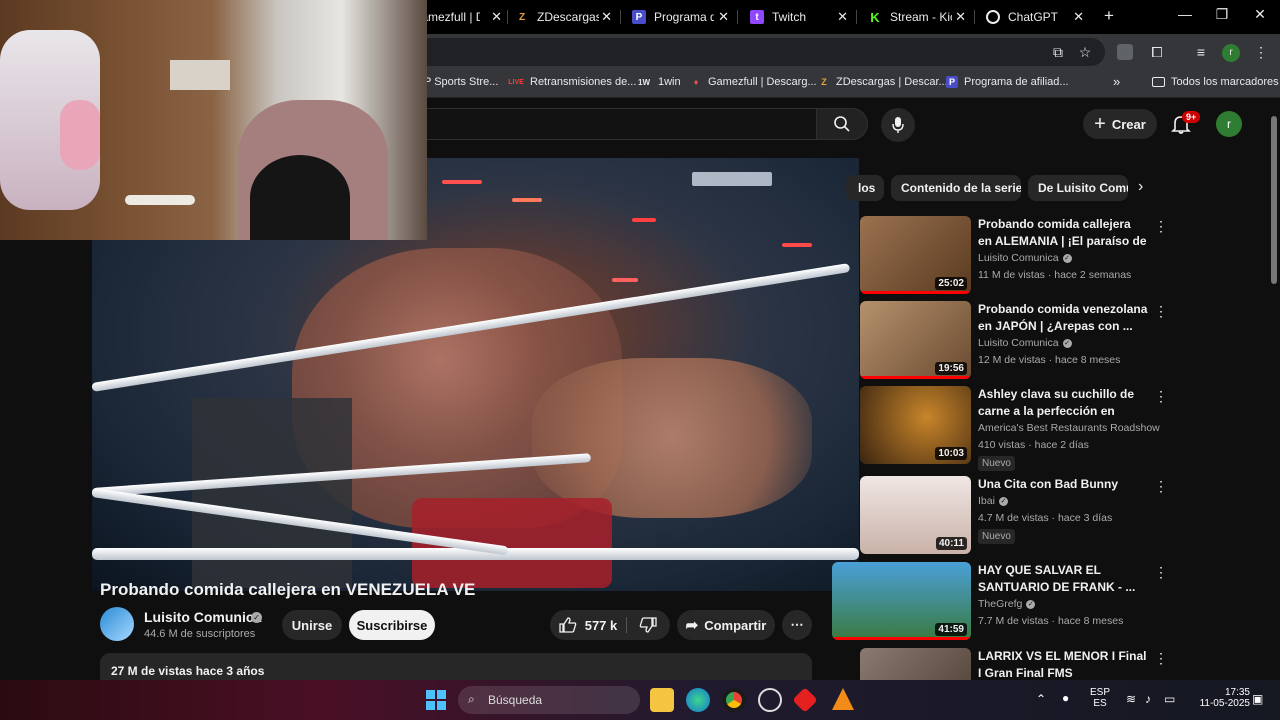  What do you see at coordinates (662, 700) in the screenshot?
I see `file-explorer-icon` at bounding box center [662, 700].